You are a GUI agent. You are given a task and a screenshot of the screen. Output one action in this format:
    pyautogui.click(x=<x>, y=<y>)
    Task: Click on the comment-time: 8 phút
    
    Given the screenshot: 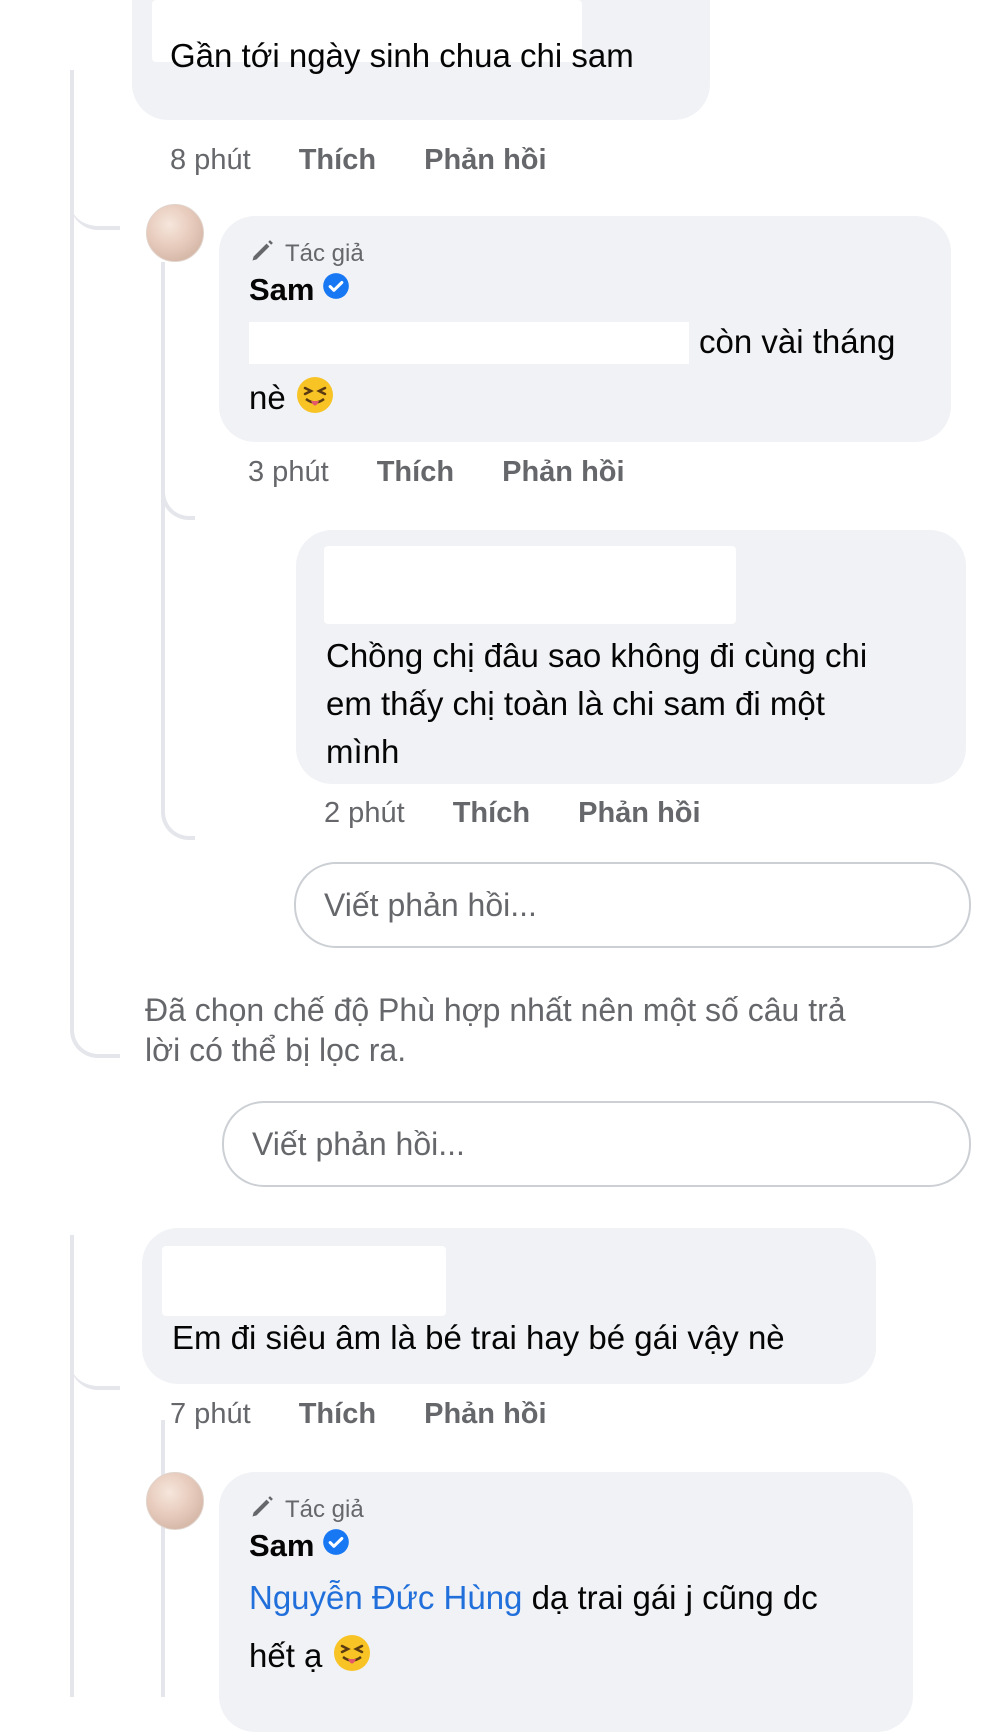 What is the action you would take?
    pyautogui.click(x=210, y=160)
    